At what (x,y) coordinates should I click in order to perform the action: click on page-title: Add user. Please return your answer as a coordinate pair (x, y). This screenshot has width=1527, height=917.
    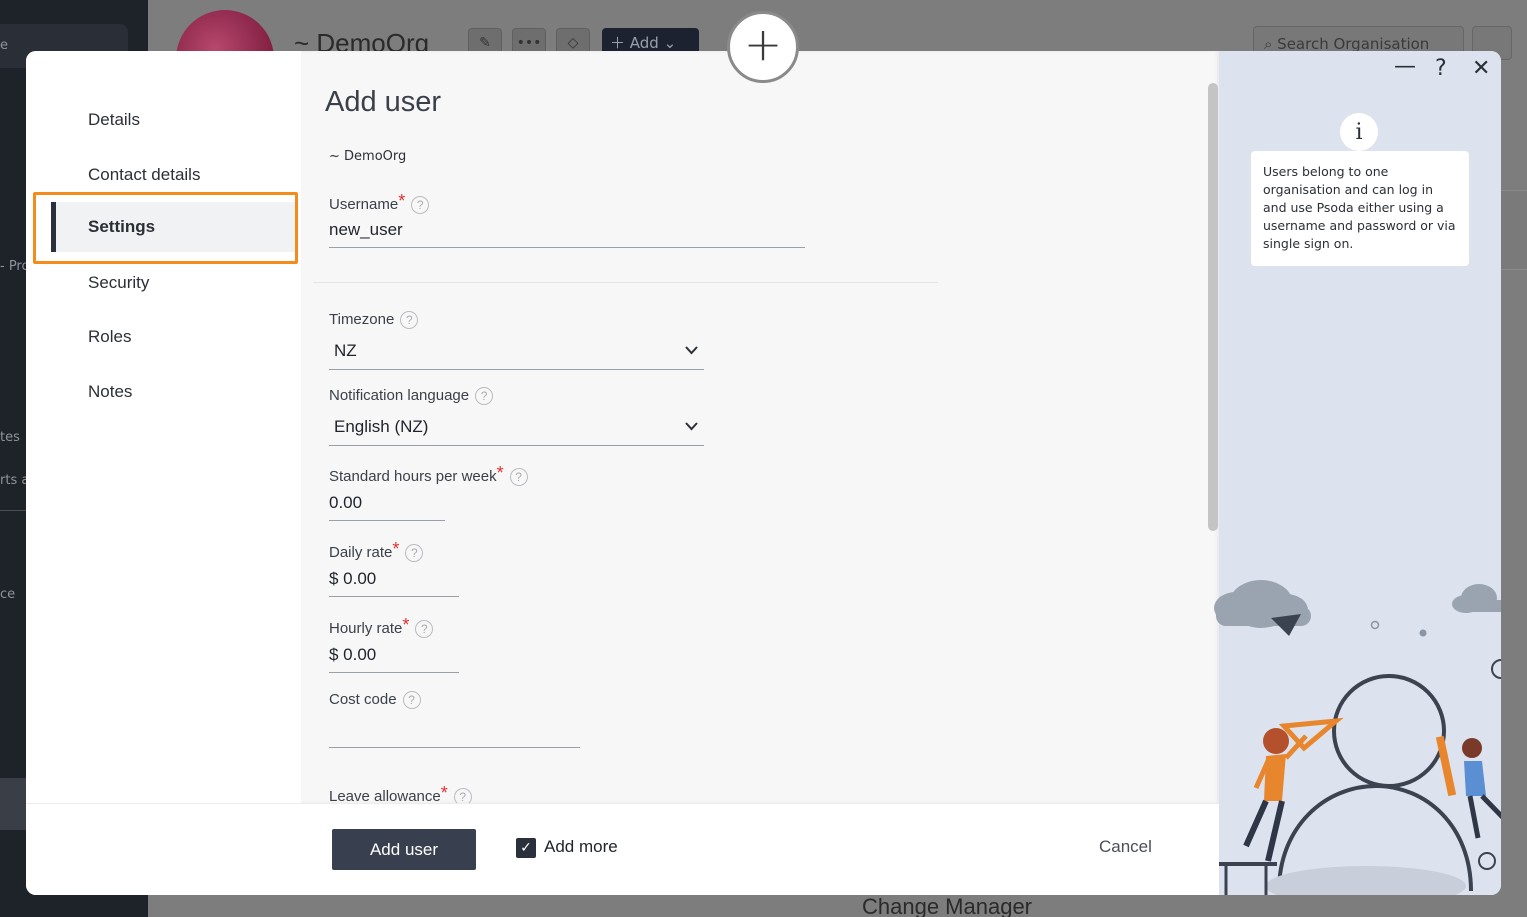
    Looking at the image, I should click on (383, 102).